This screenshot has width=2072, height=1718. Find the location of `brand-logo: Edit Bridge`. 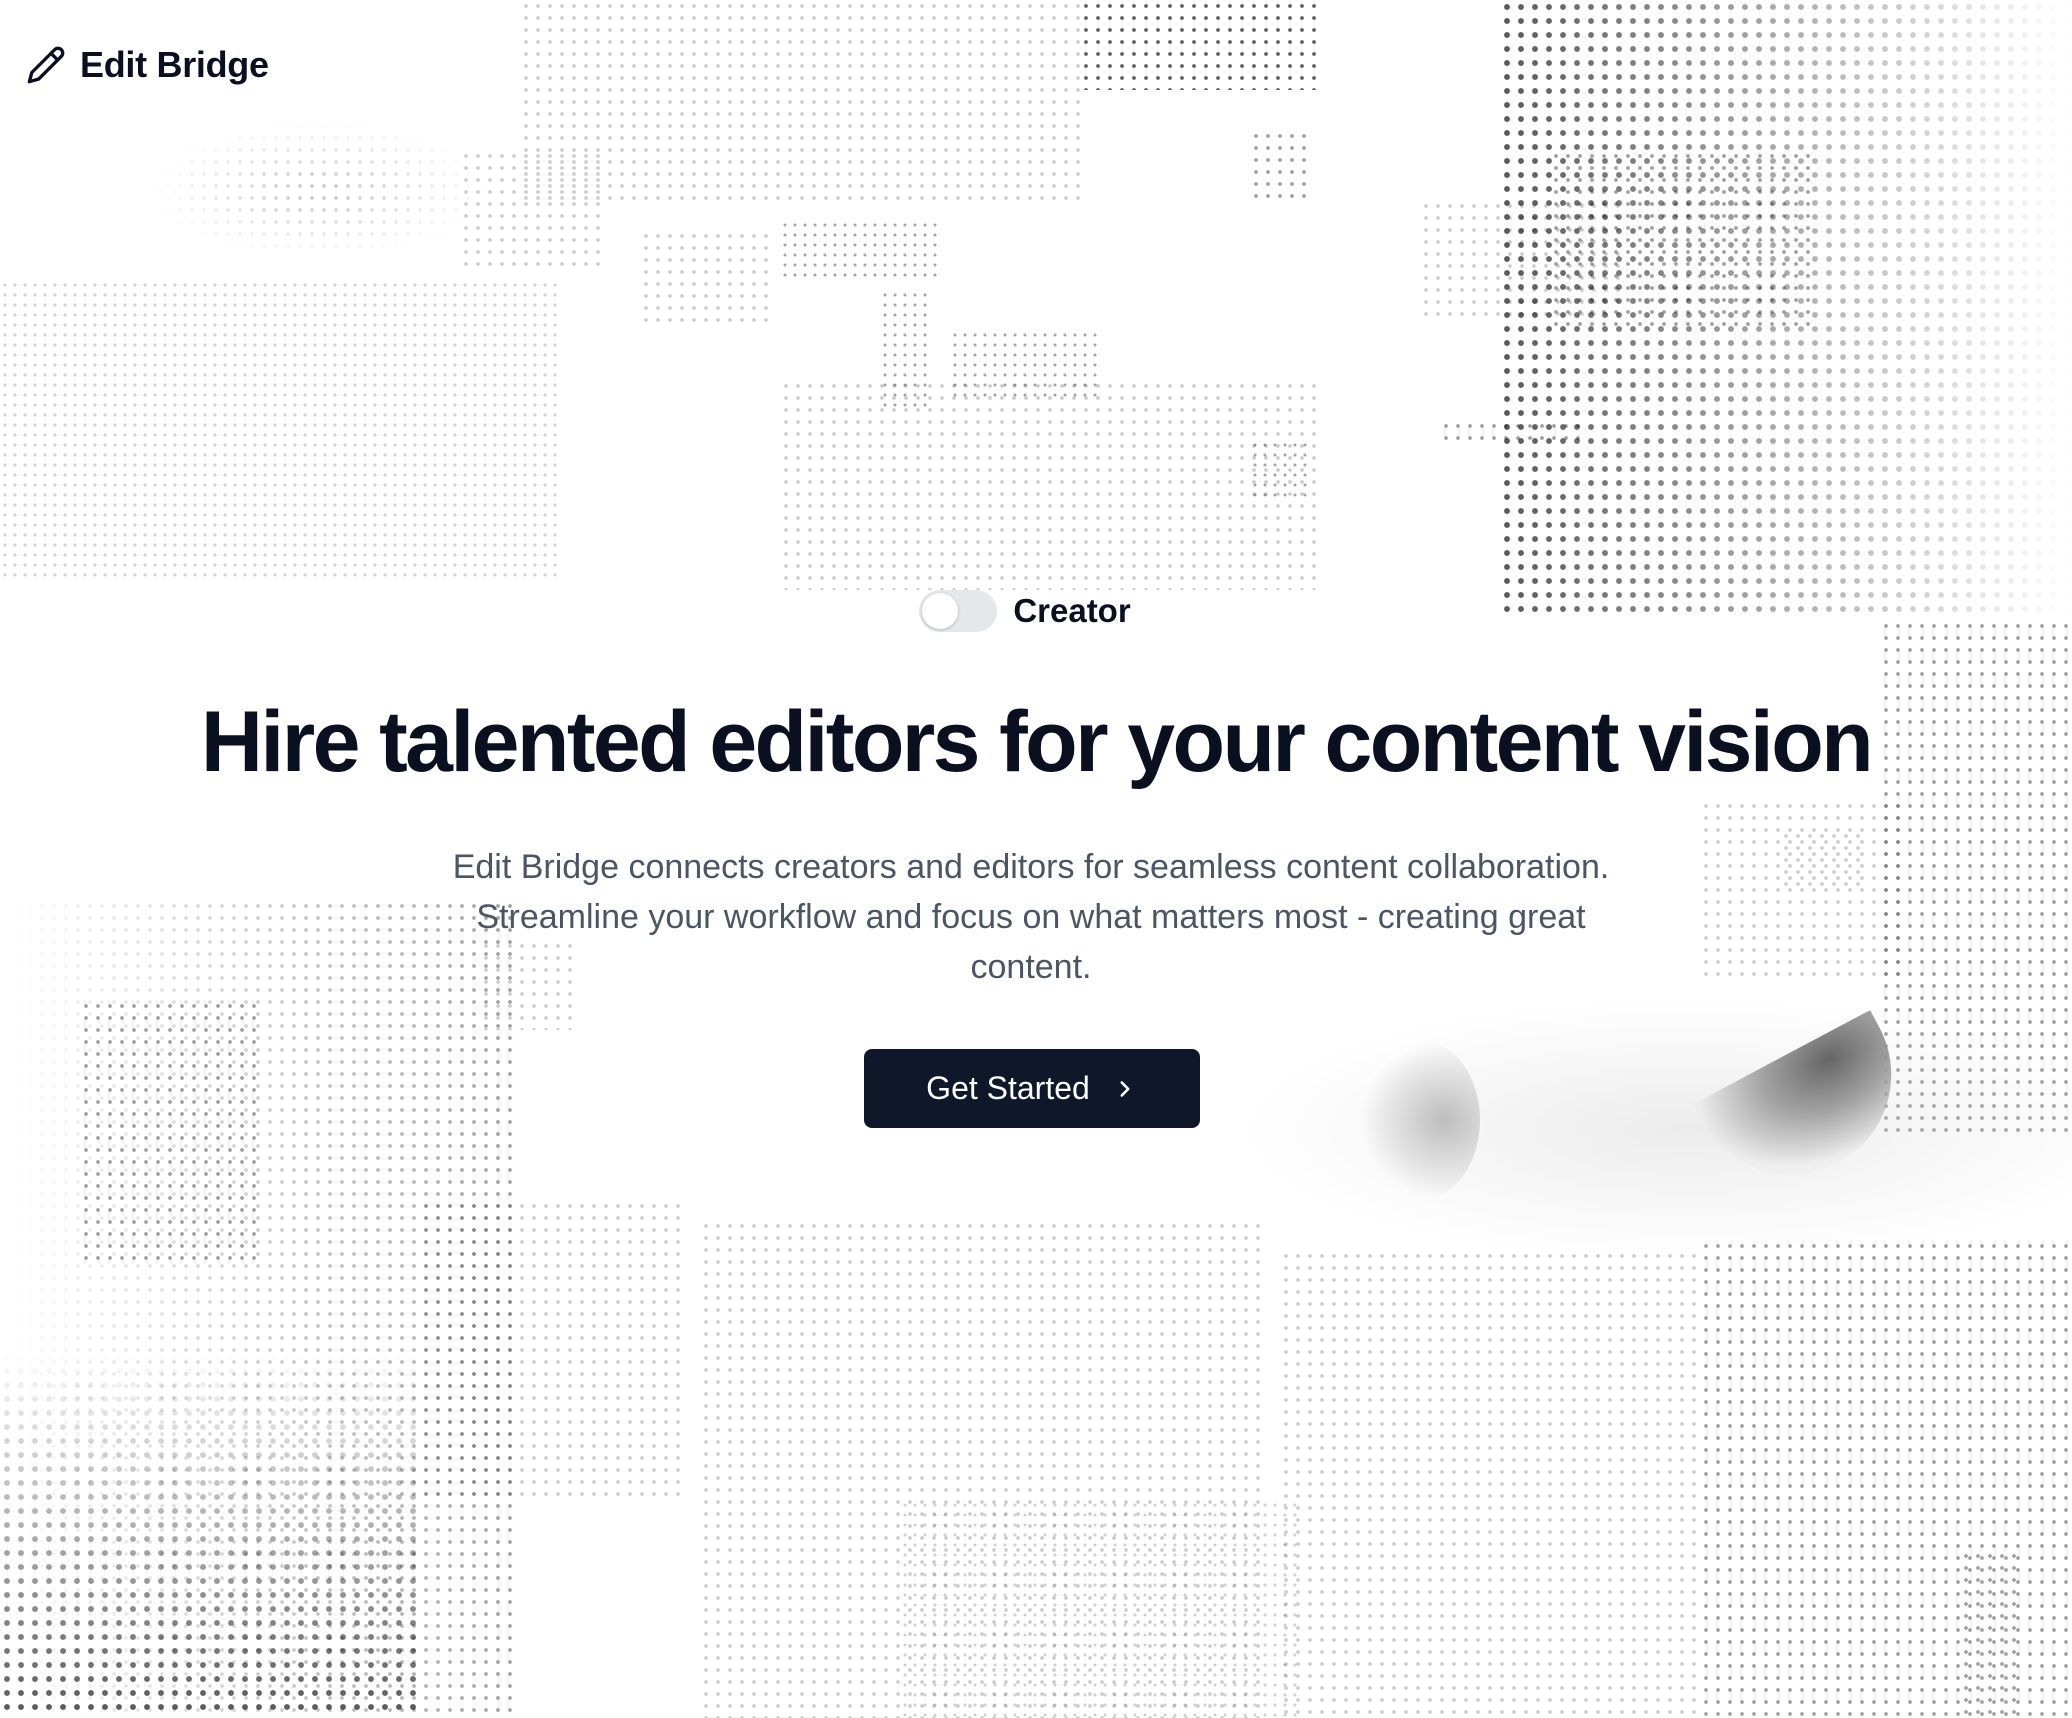

brand-logo: Edit Bridge is located at coordinates (147, 65).